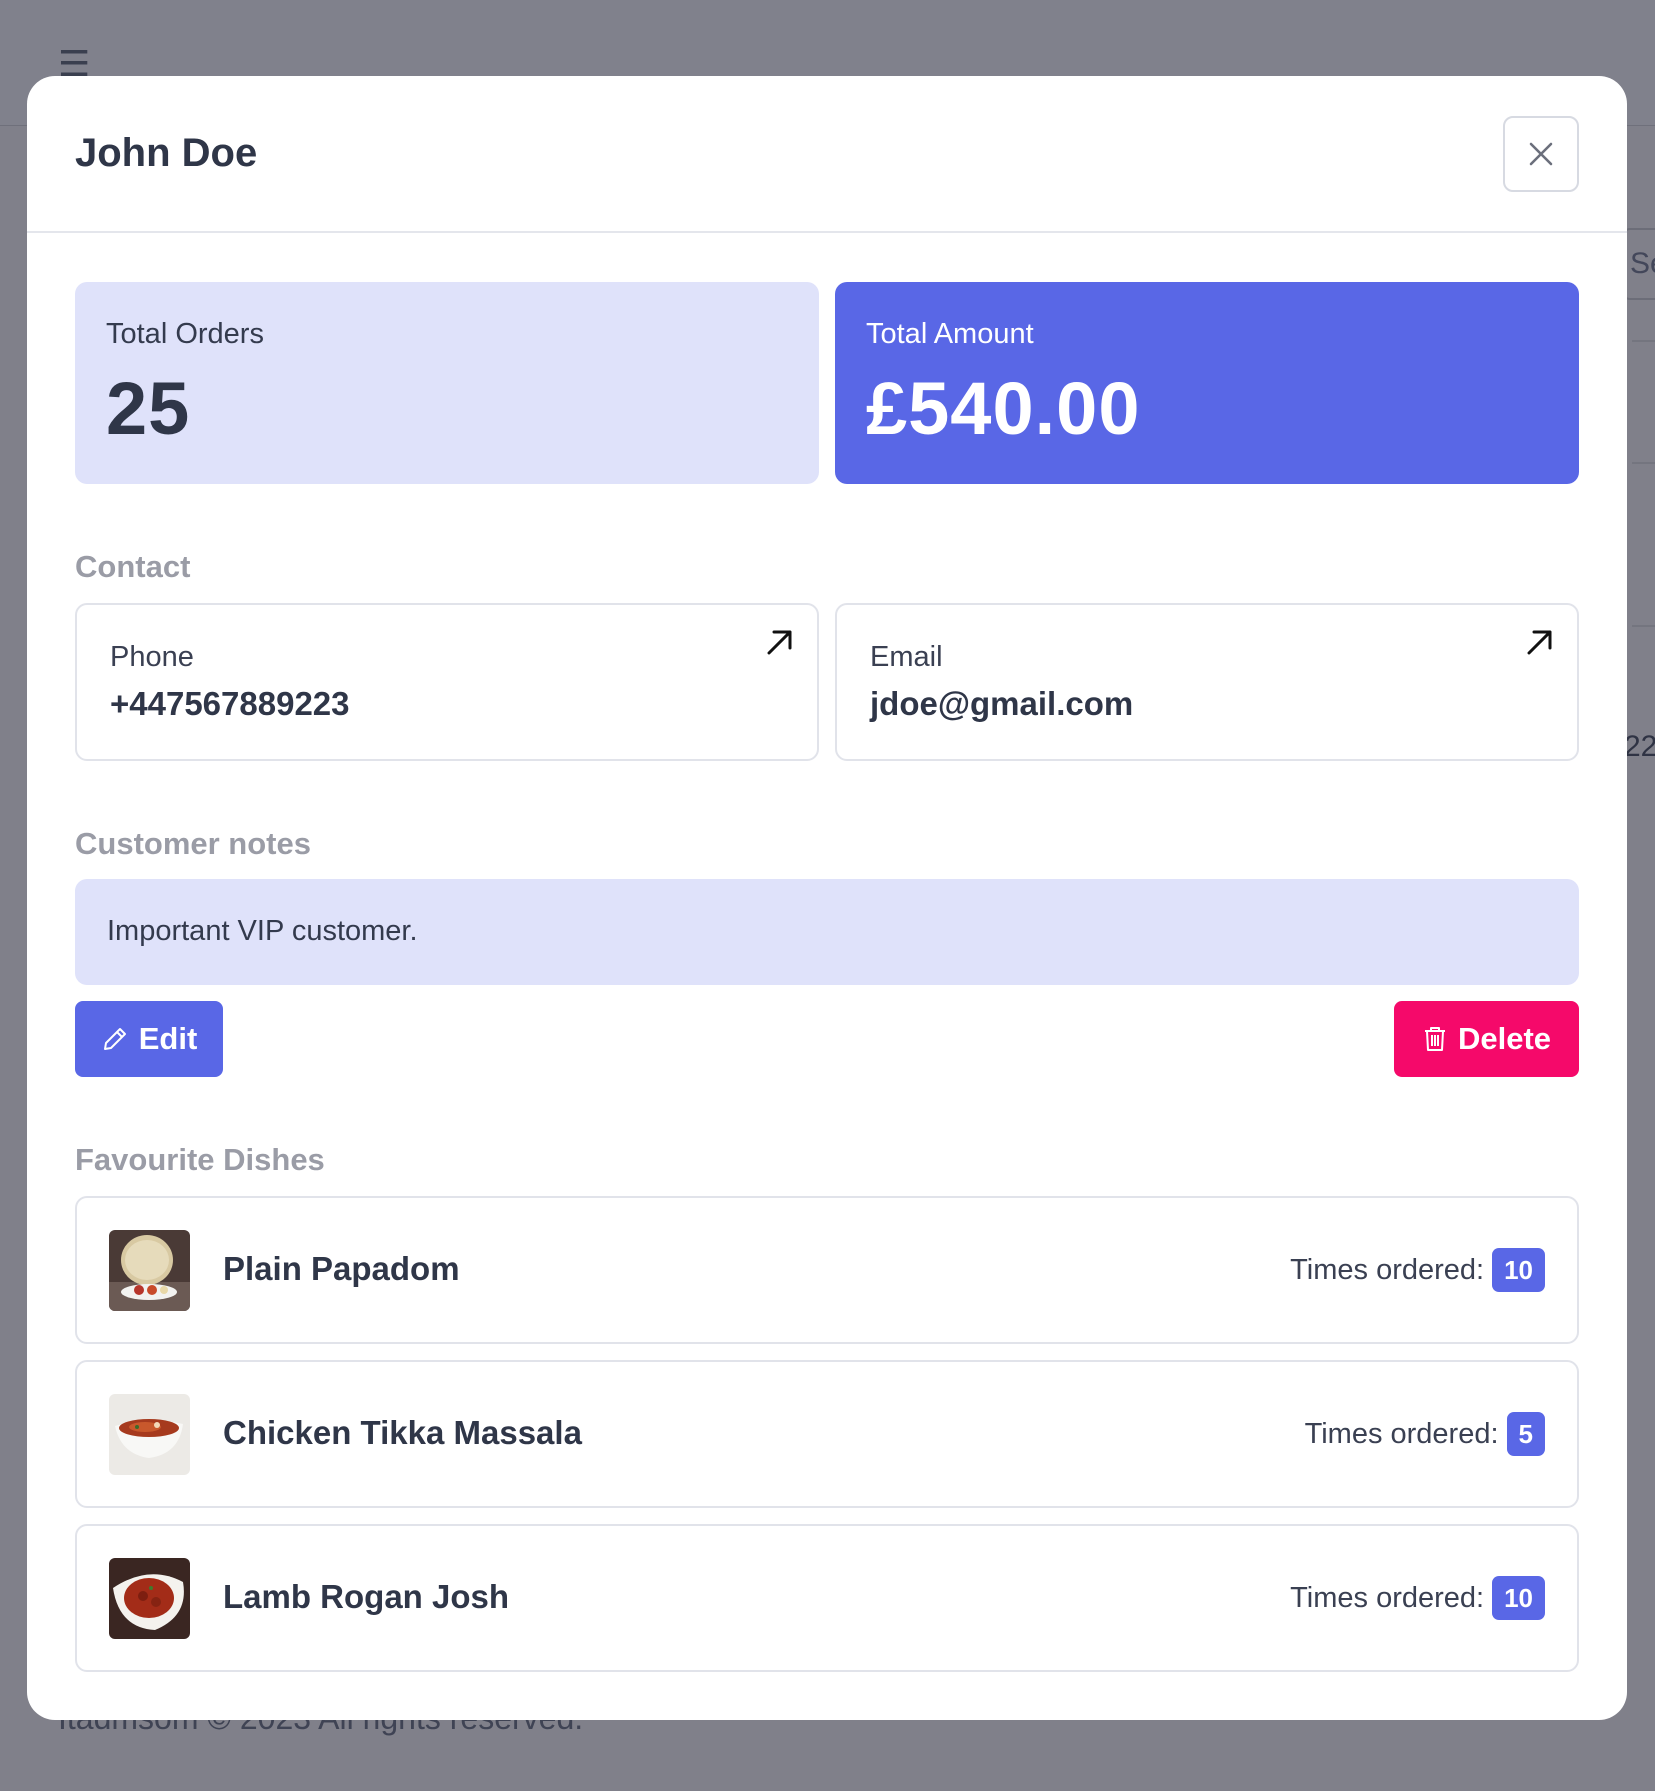 This screenshot has height=1791, width=1655. I want to click on delete-button-label: Delete, so click(1504, 1038).